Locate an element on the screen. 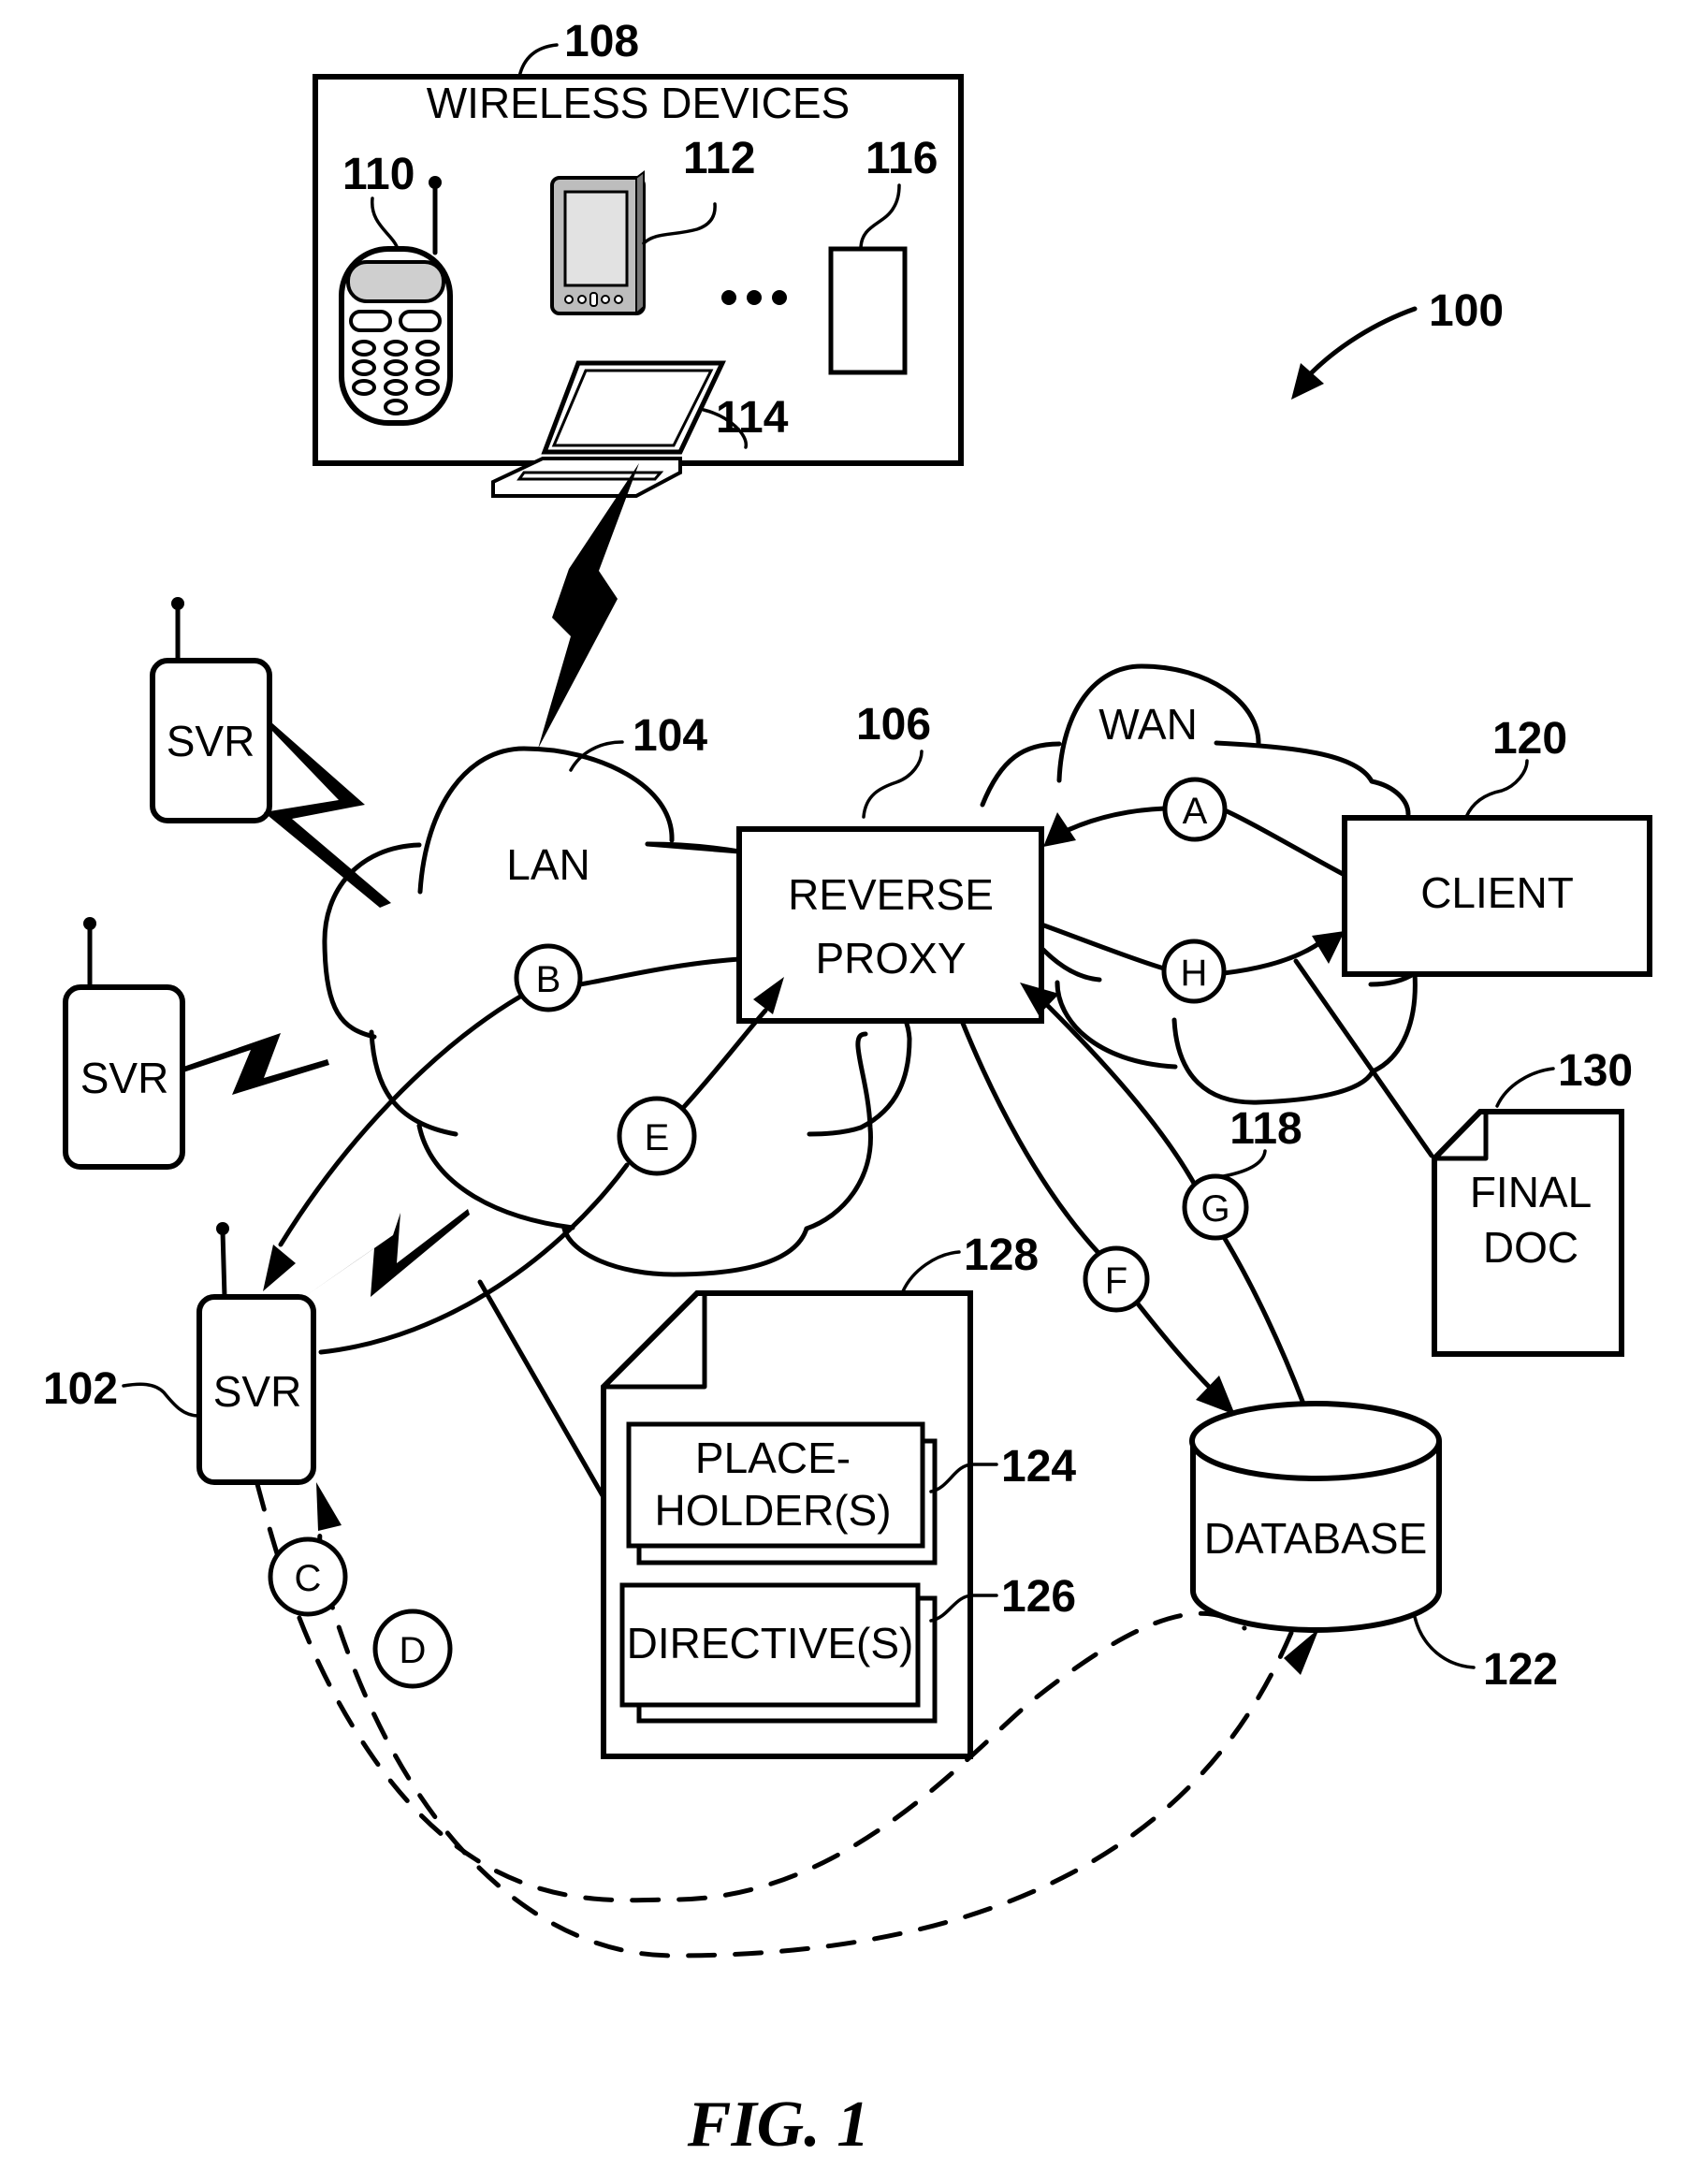 This screenshot has width=1702, height=2184. server-a-label: SVR is located at coordinates (211, 741).